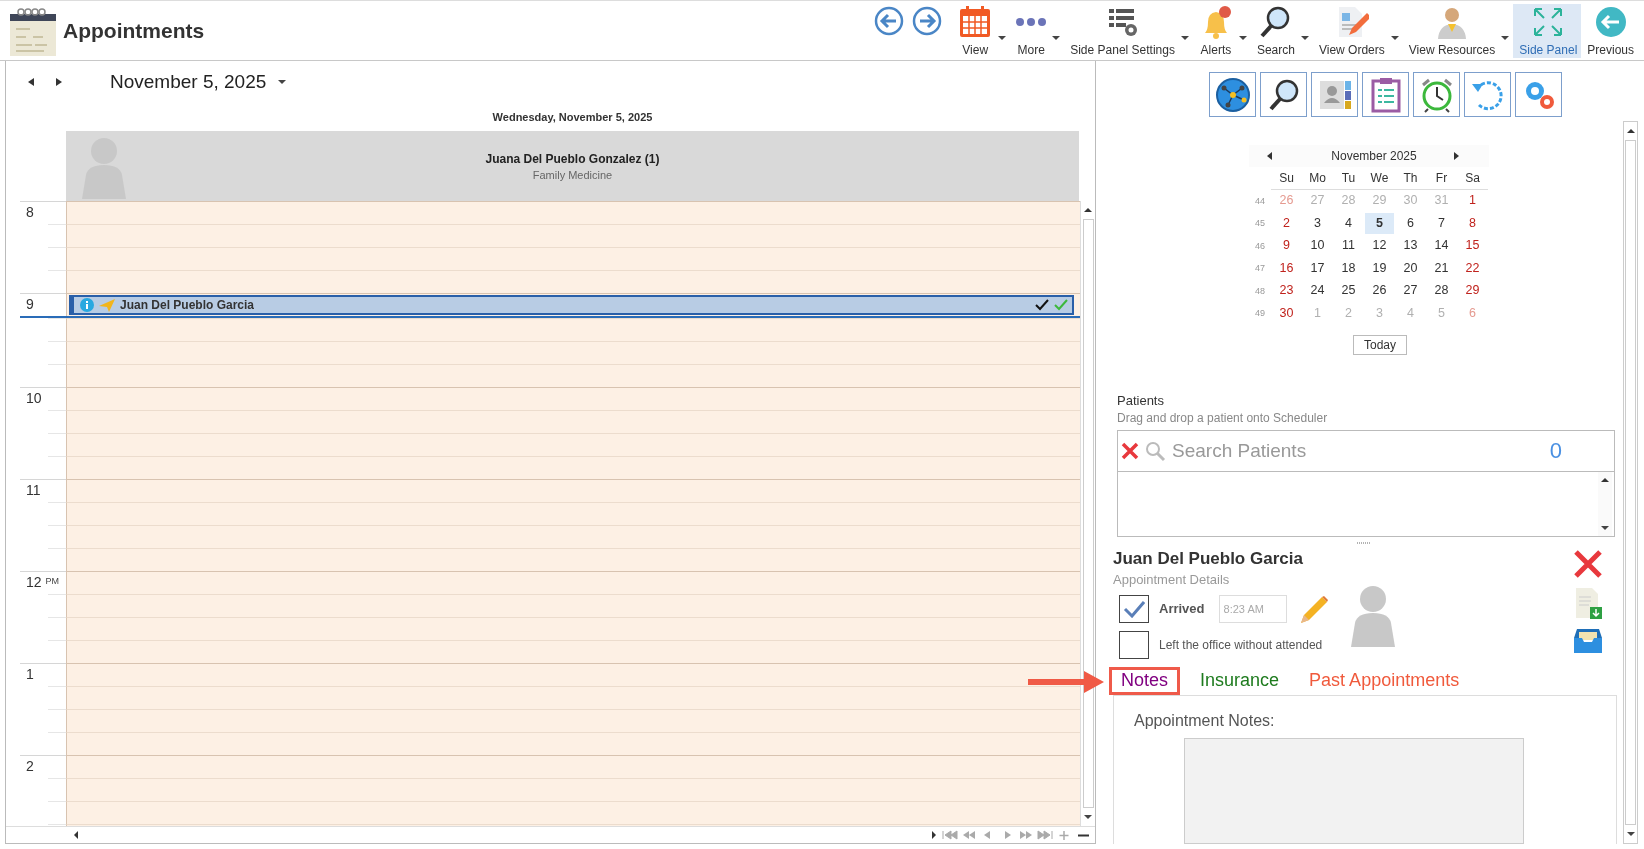 This screenshot has height=849, width=1644. What do you see at coordinates (981, 30) in the screenshot?
I see `toolbar-button: View` at bounding box center [981, 30].